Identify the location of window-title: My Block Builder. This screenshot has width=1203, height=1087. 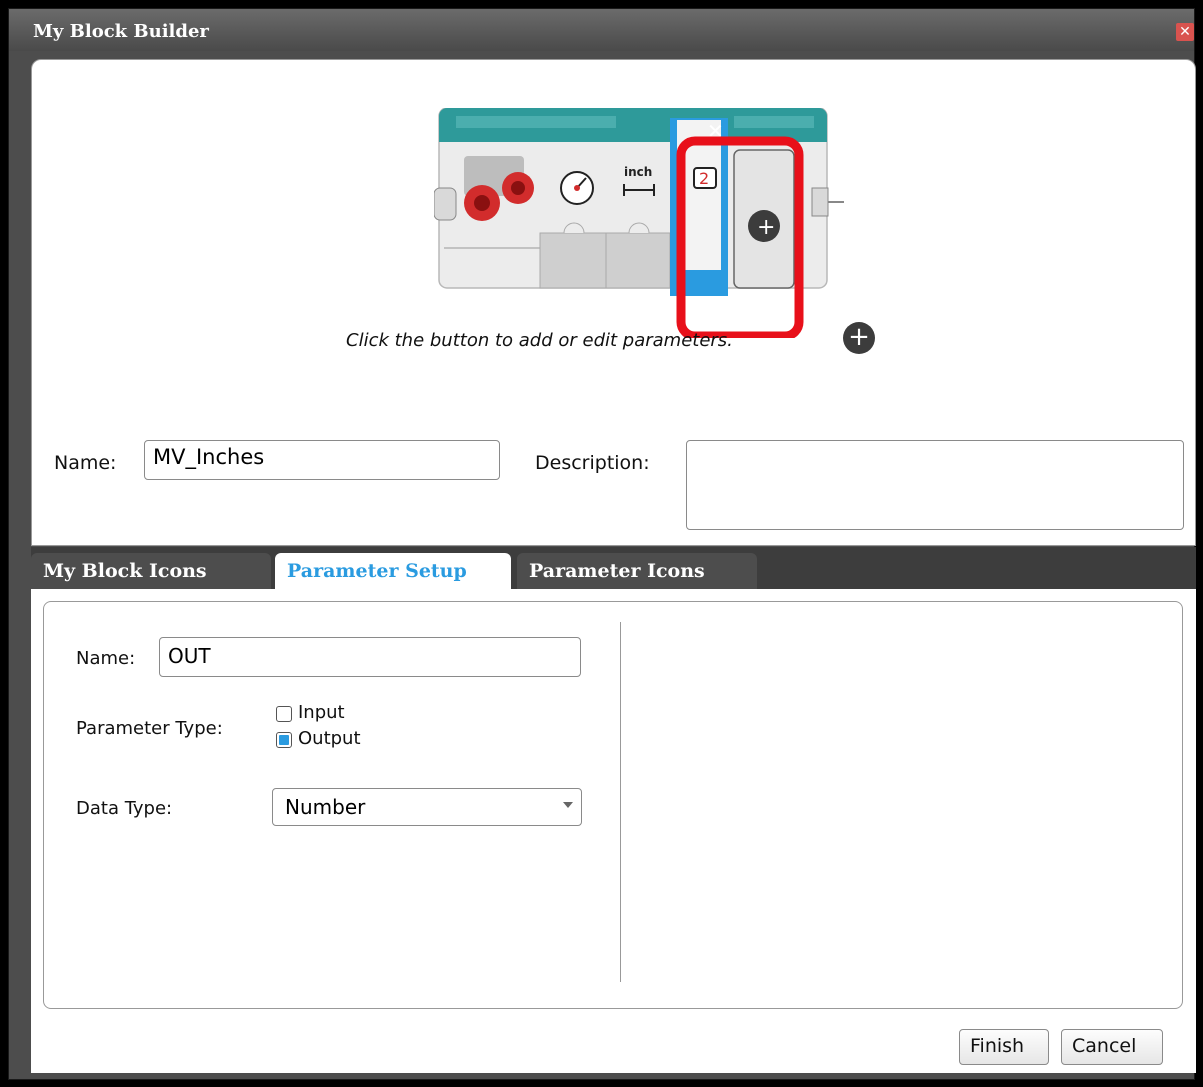
(121, 31).